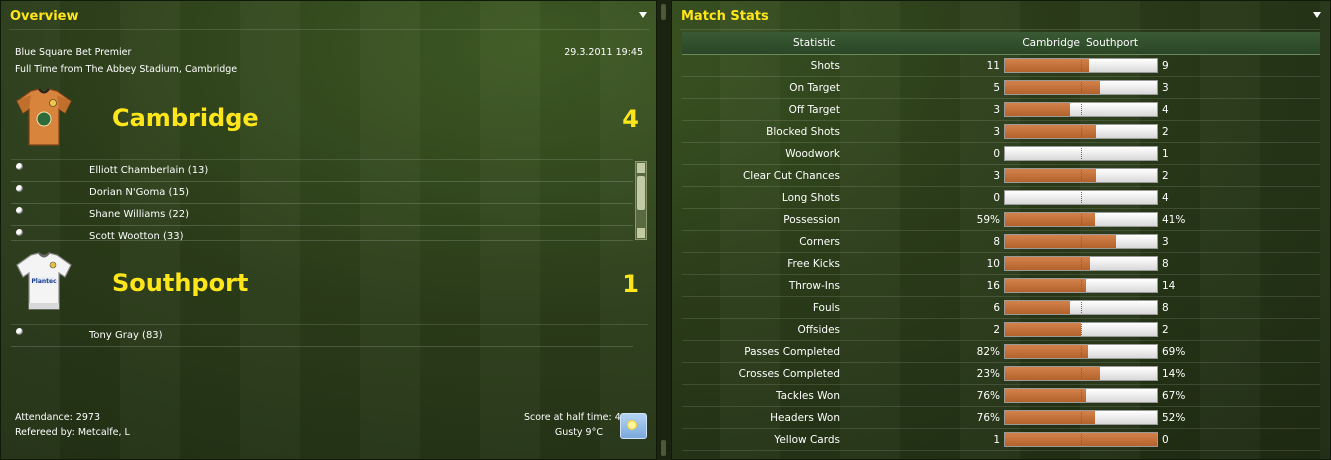 This screenshot has width=1331, height=460. I want to click on scorer-row: Tony Gray (83), so click(322, 335).